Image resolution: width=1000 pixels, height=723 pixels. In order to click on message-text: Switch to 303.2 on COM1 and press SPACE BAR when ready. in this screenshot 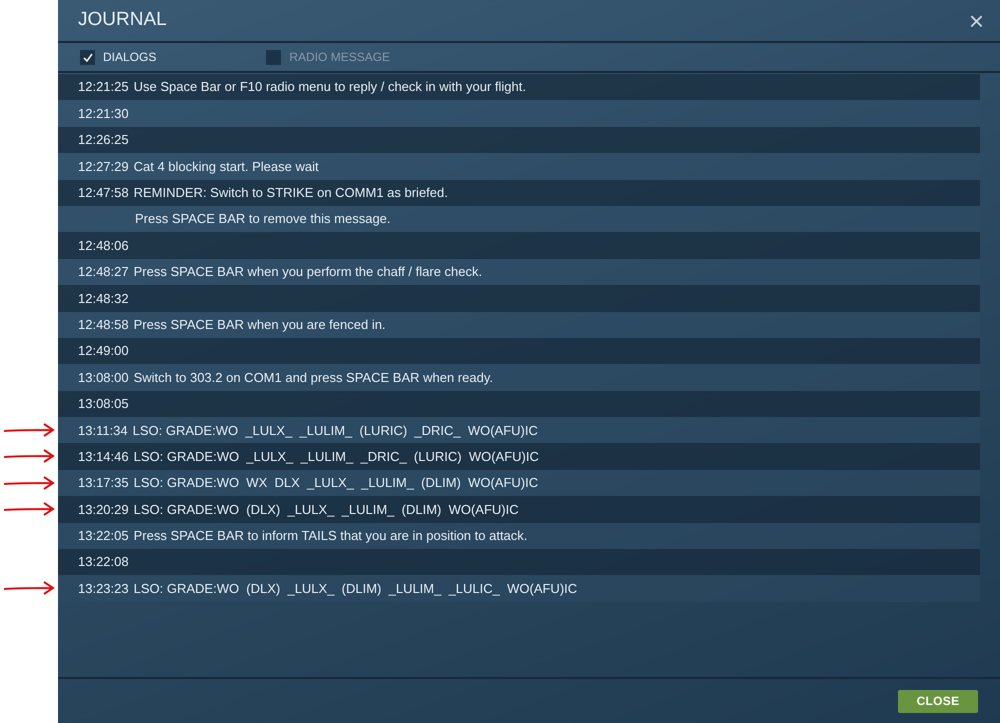, I will do `click(313, 377)`.